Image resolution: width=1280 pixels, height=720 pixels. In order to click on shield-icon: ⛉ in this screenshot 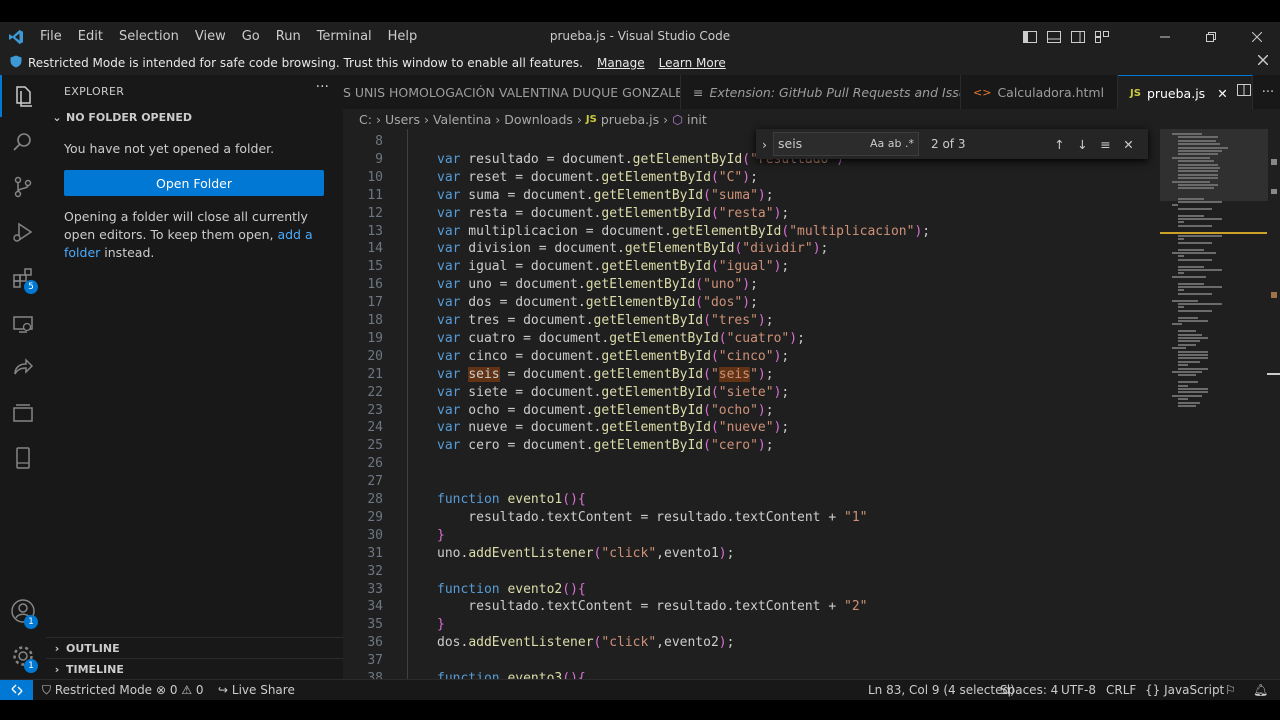, I will do `click(47, 690)`.